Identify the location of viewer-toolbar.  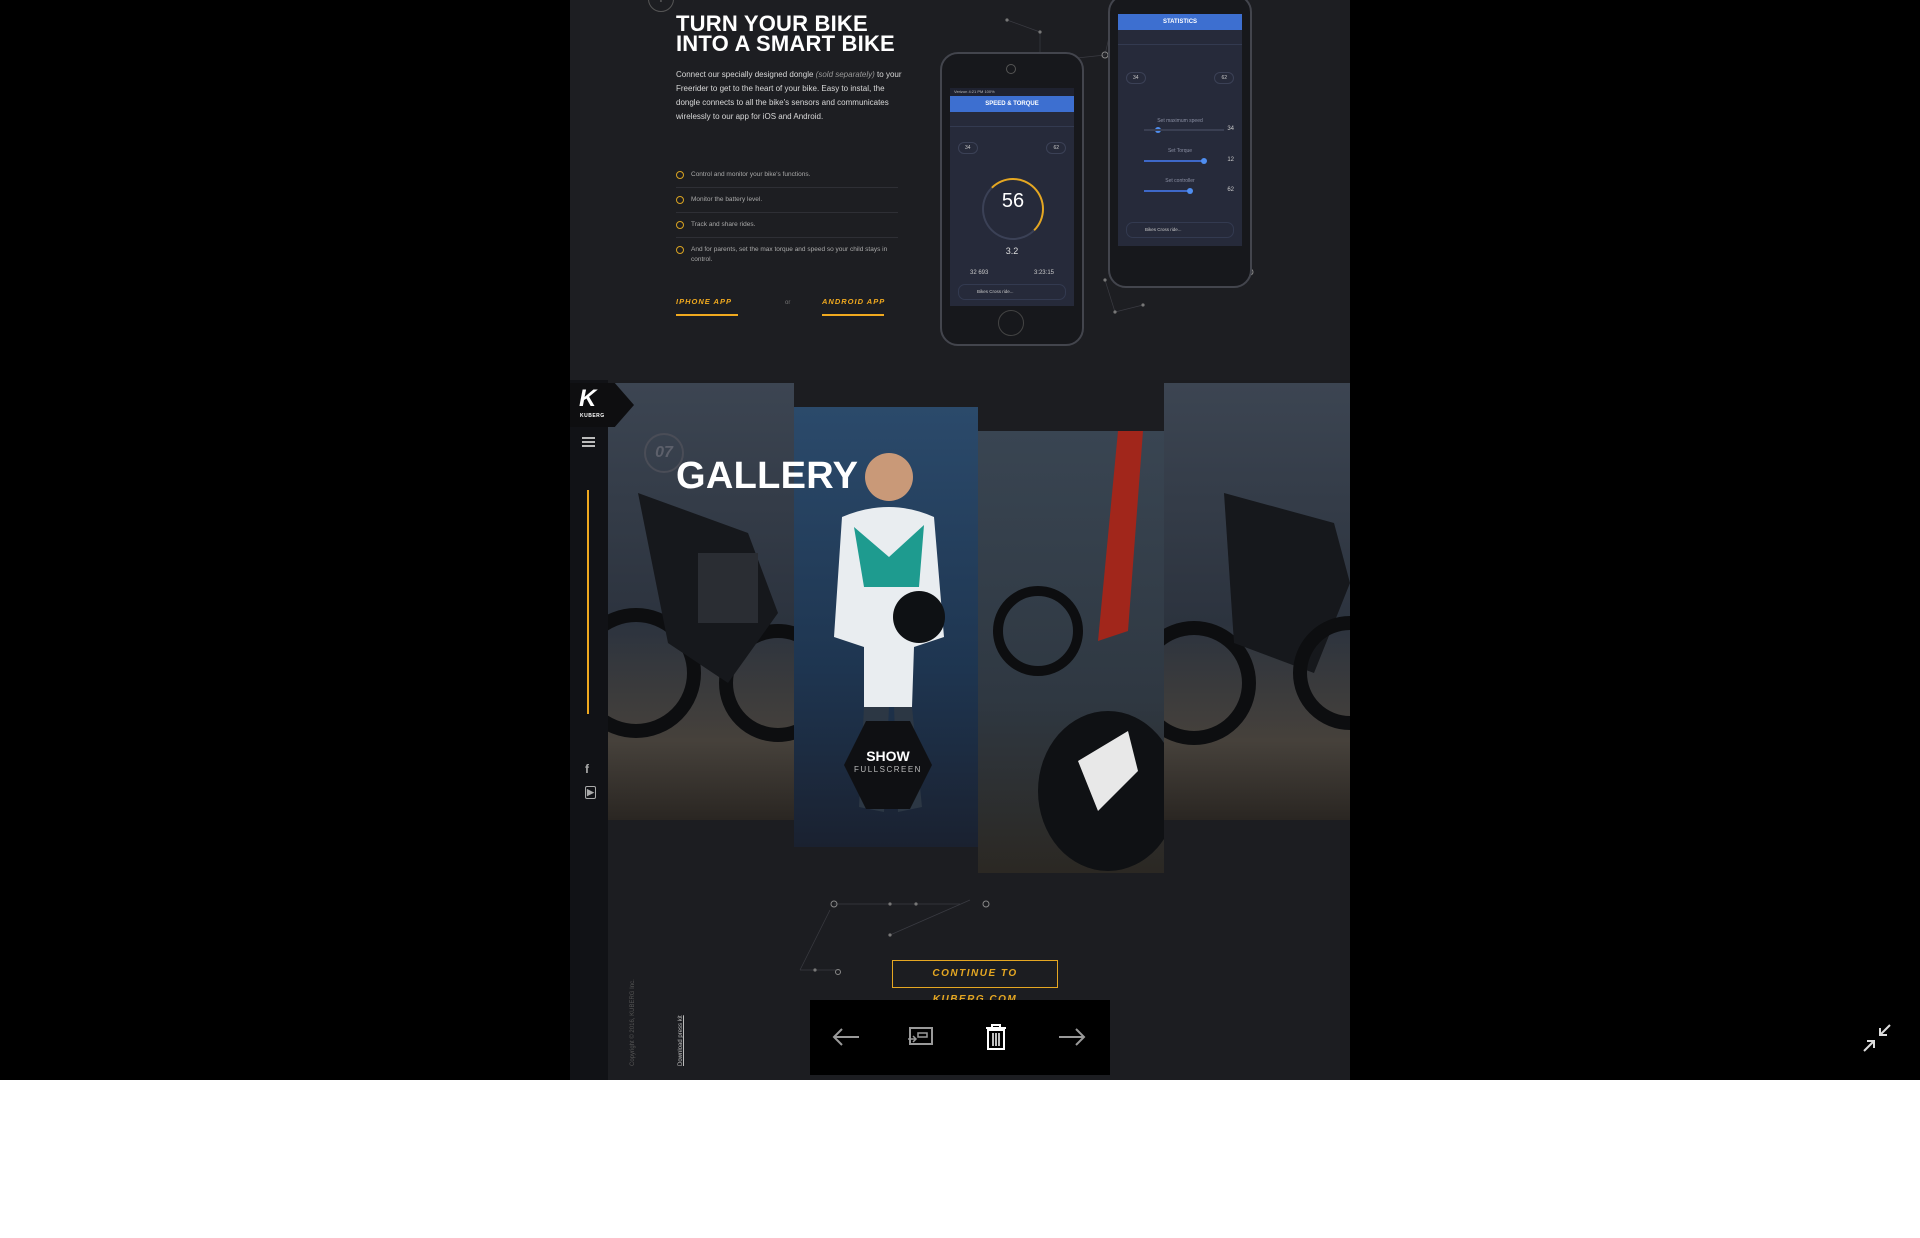
(960, 1037).